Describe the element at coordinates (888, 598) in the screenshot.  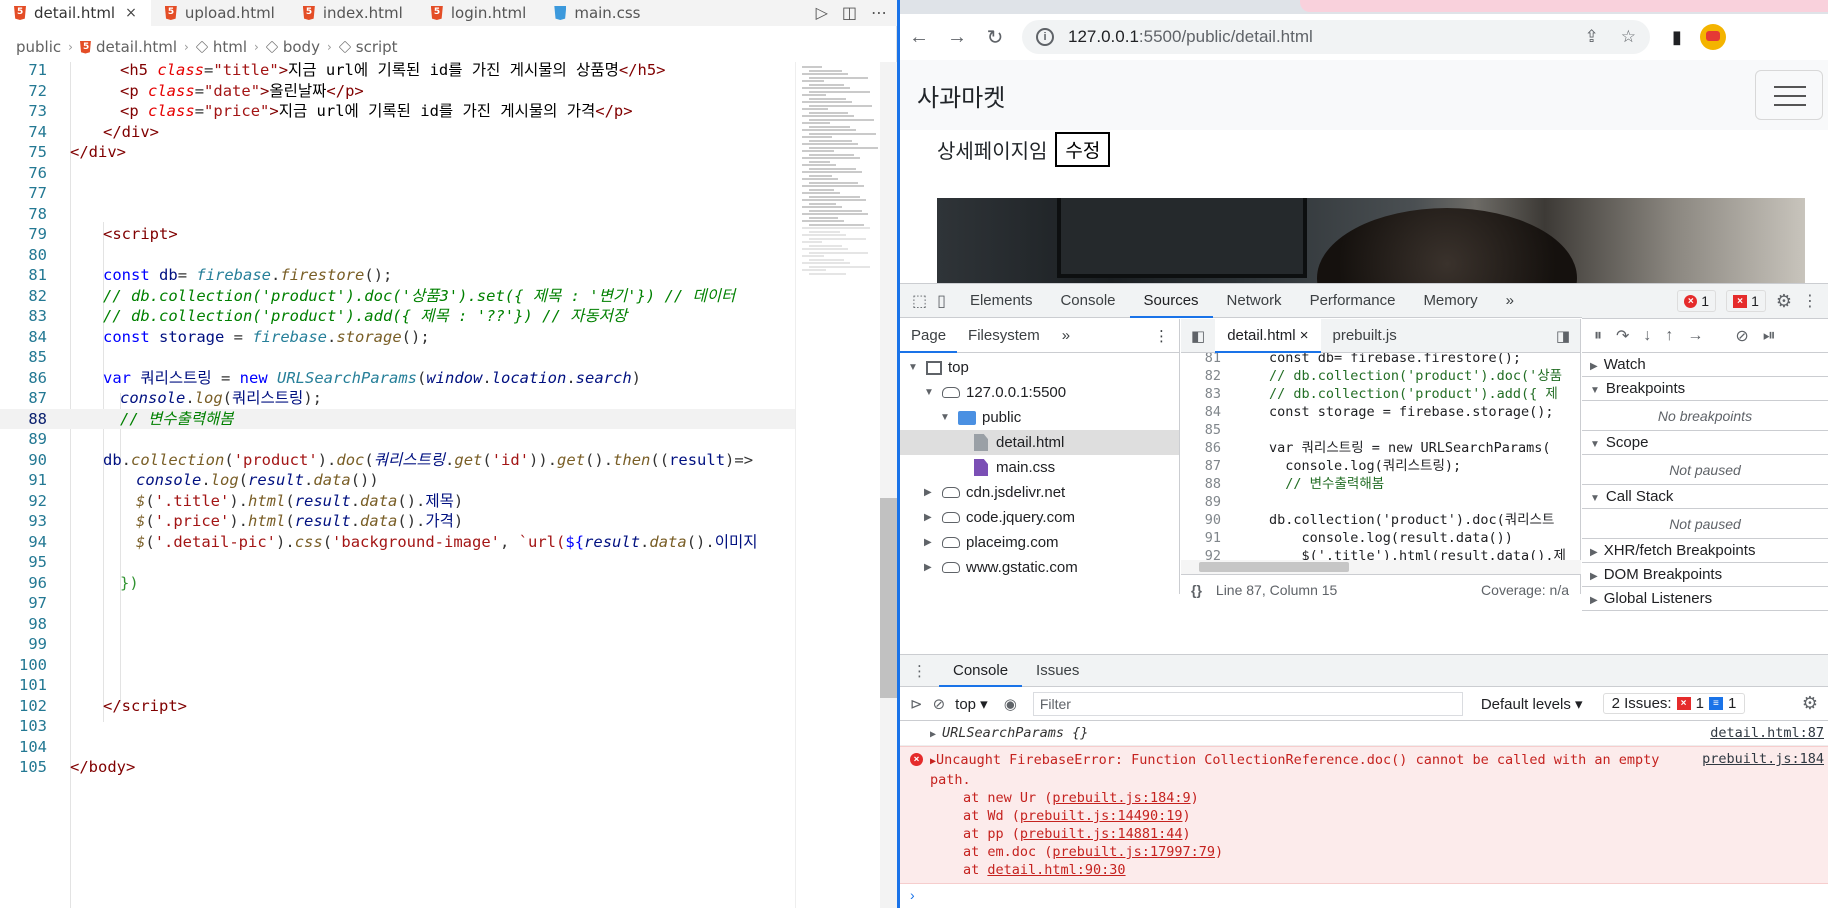
I see `editor-scroll-thumb` at that location.